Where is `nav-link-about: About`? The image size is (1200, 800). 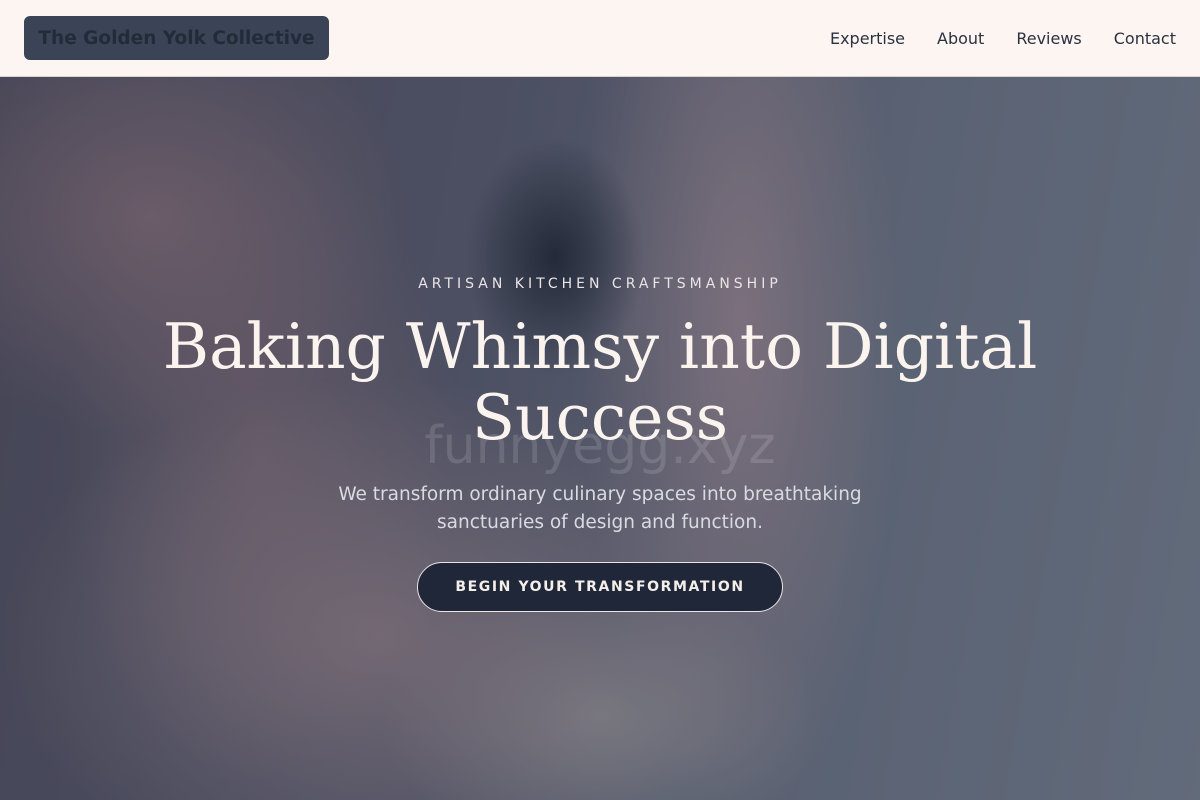 nav-link-about: About is located at coordinates (960, 38).